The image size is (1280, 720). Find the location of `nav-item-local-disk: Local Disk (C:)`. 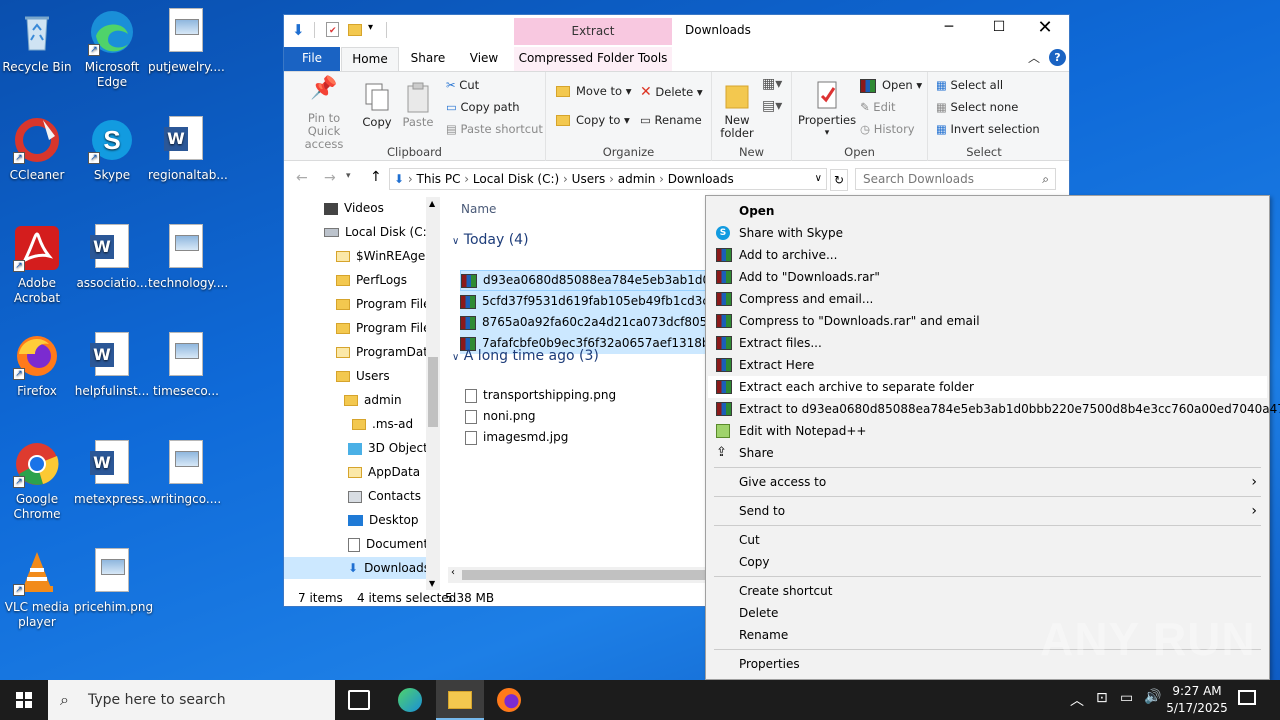

nav-item-local-disk: Local Disk (C:) is located at coordinates (377, 232).